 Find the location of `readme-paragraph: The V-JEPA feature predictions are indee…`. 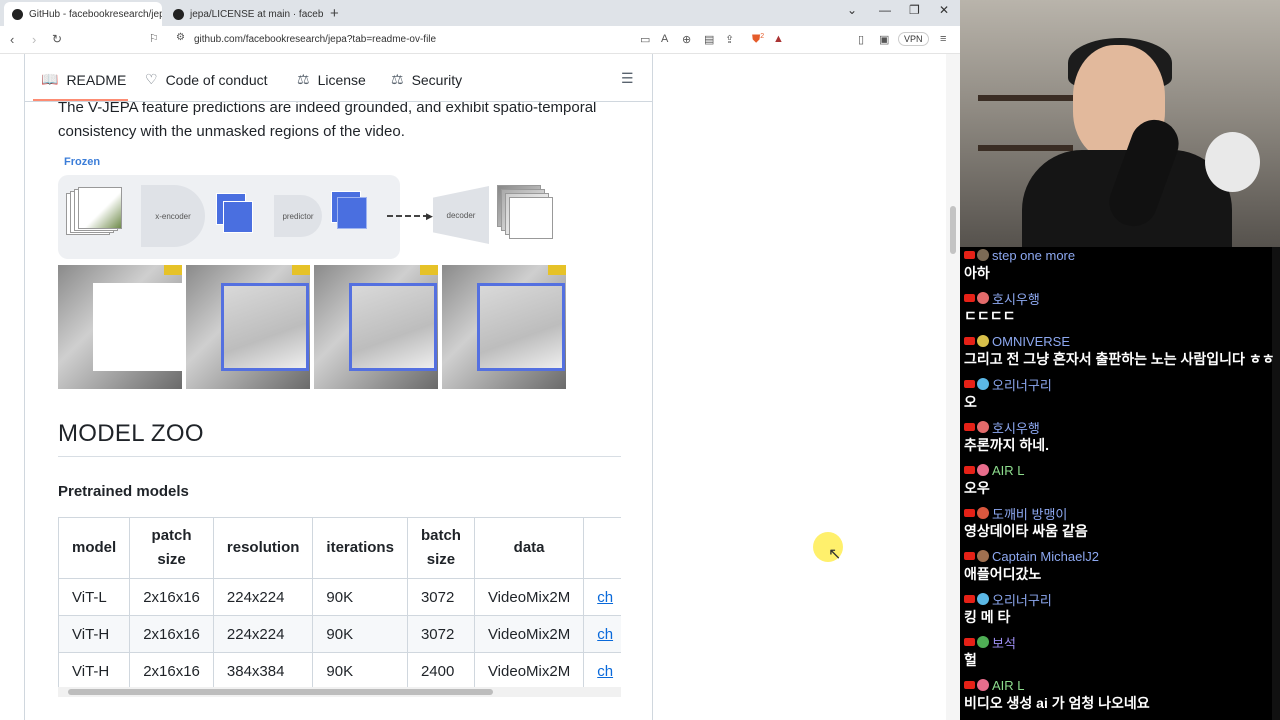

readme-paragraph: The V-JEPA feature predictions are indee… is located at coordinates (327, 119).